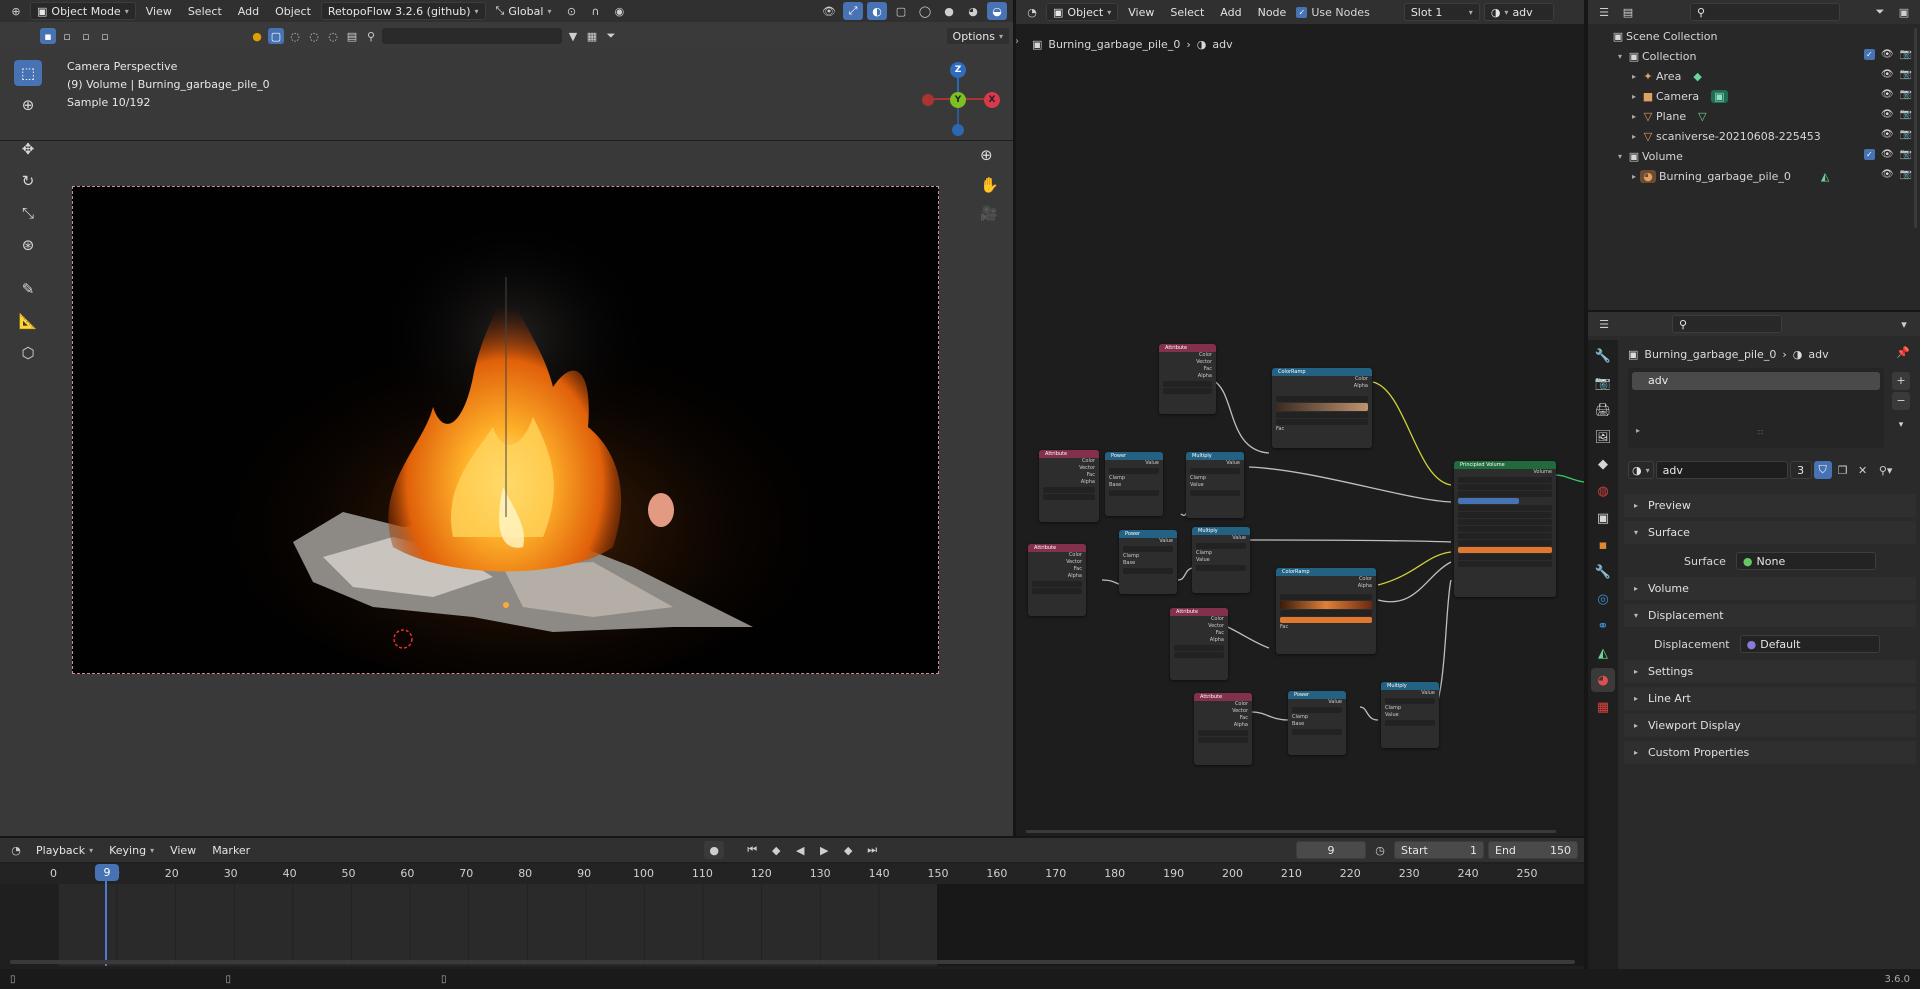  Describe the element at coordinates (1134, 484) in the screenshot. I see `node-power-1: Power Value Clamp Base` at that location.